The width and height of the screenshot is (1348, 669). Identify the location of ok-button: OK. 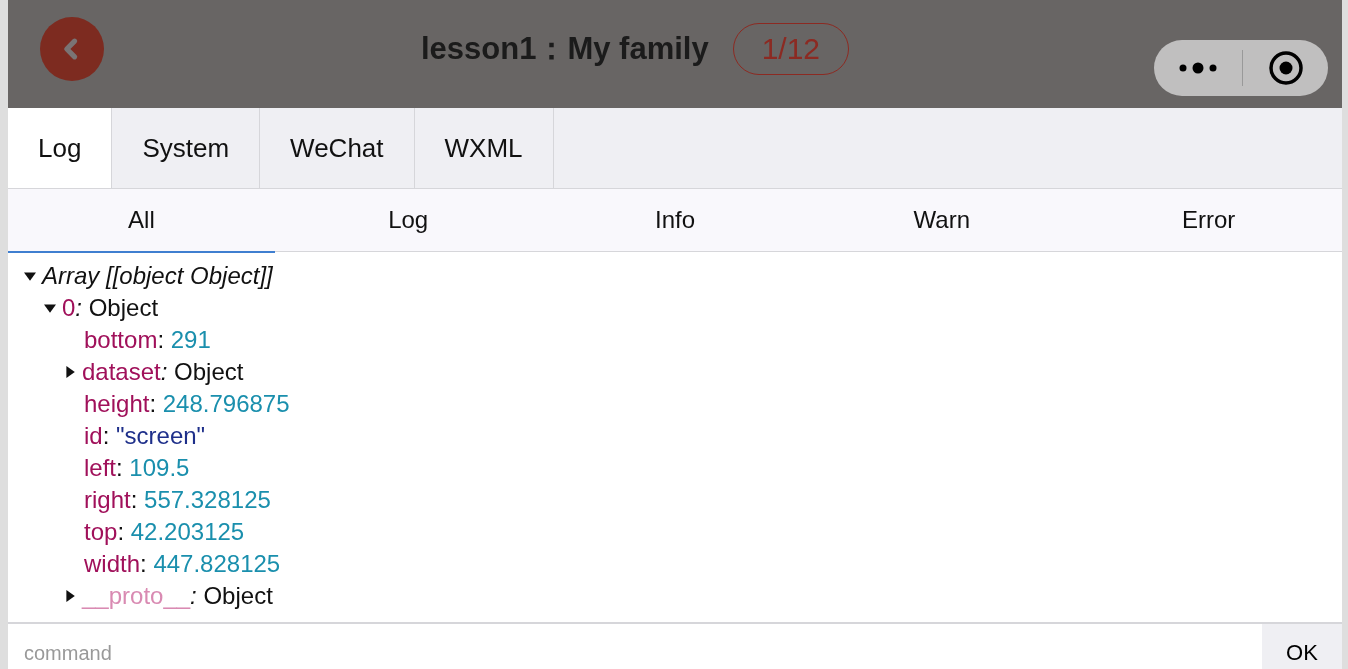
(1302, 646).